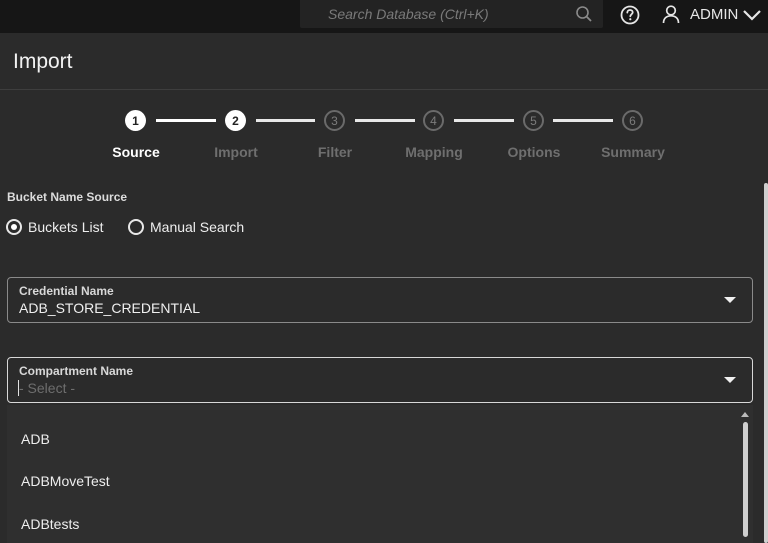  What do you see at coordinates (334, 120) in the screenshot?
I see `step-3-circle: 3` at bounding box center [334, 120].